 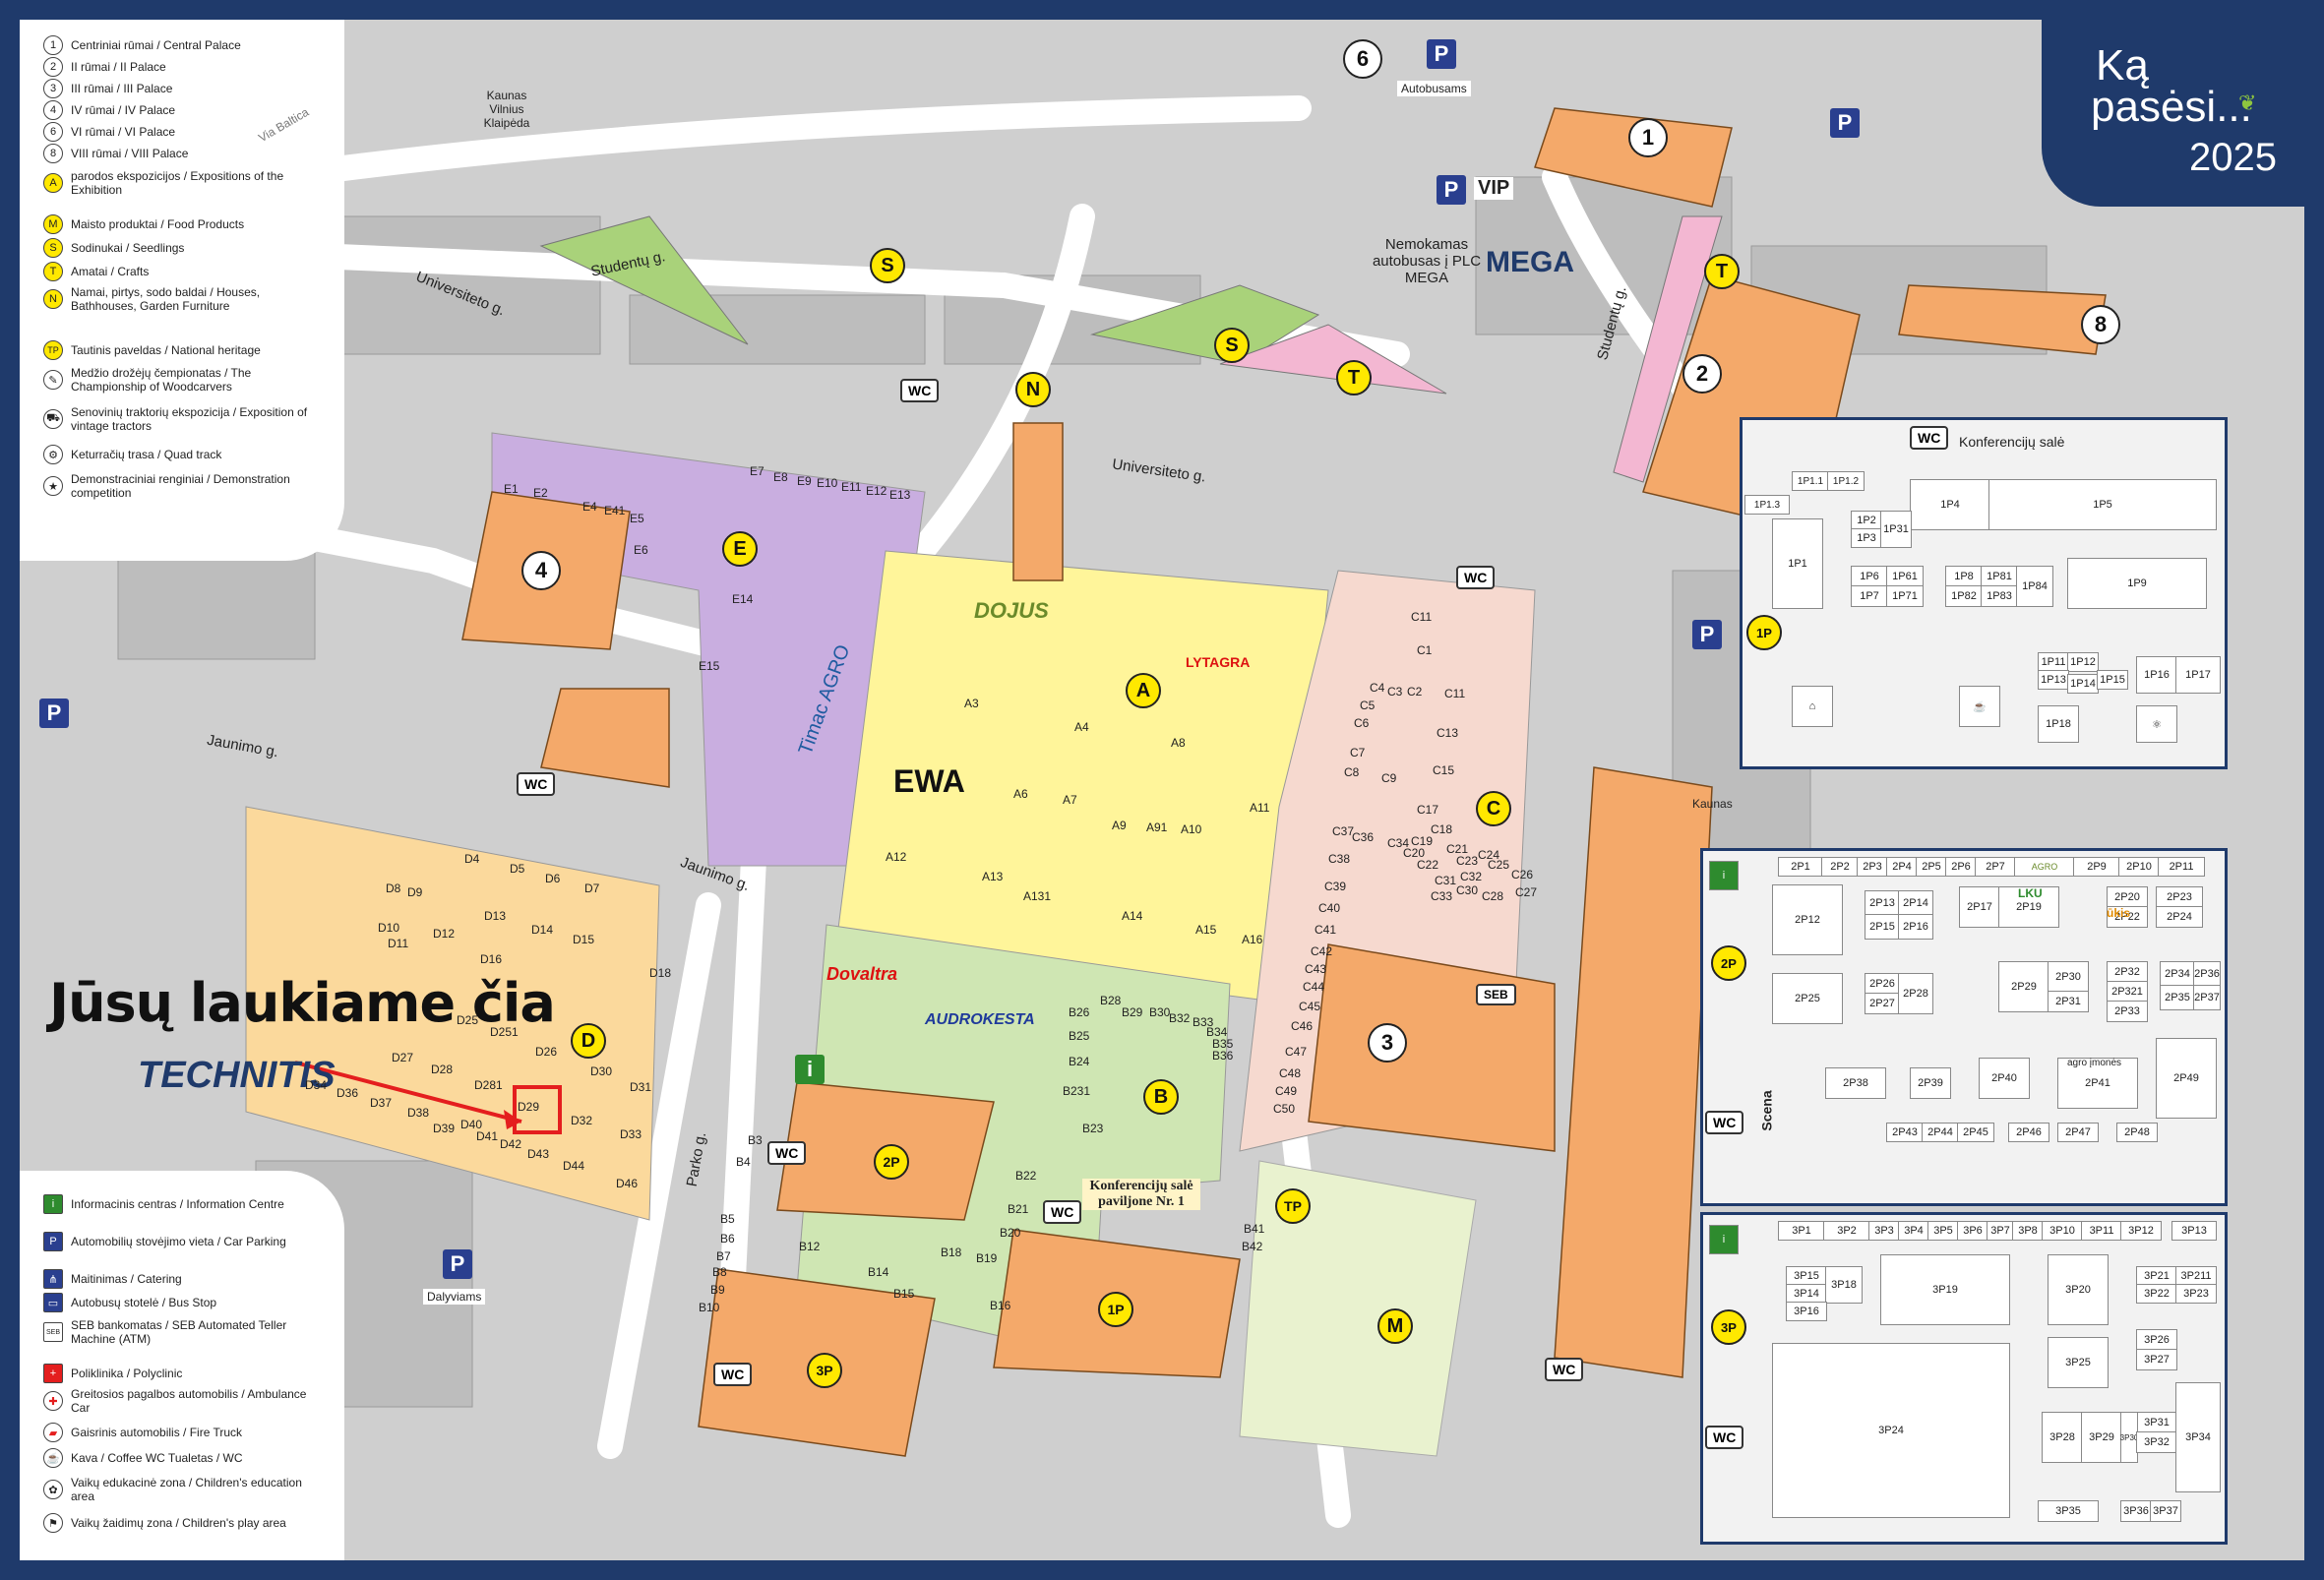 What do you see at coordinates (2156, 1340) in the screenshot?
I see `stand-cell: 3P26` at bounding box center [2156, 1340].